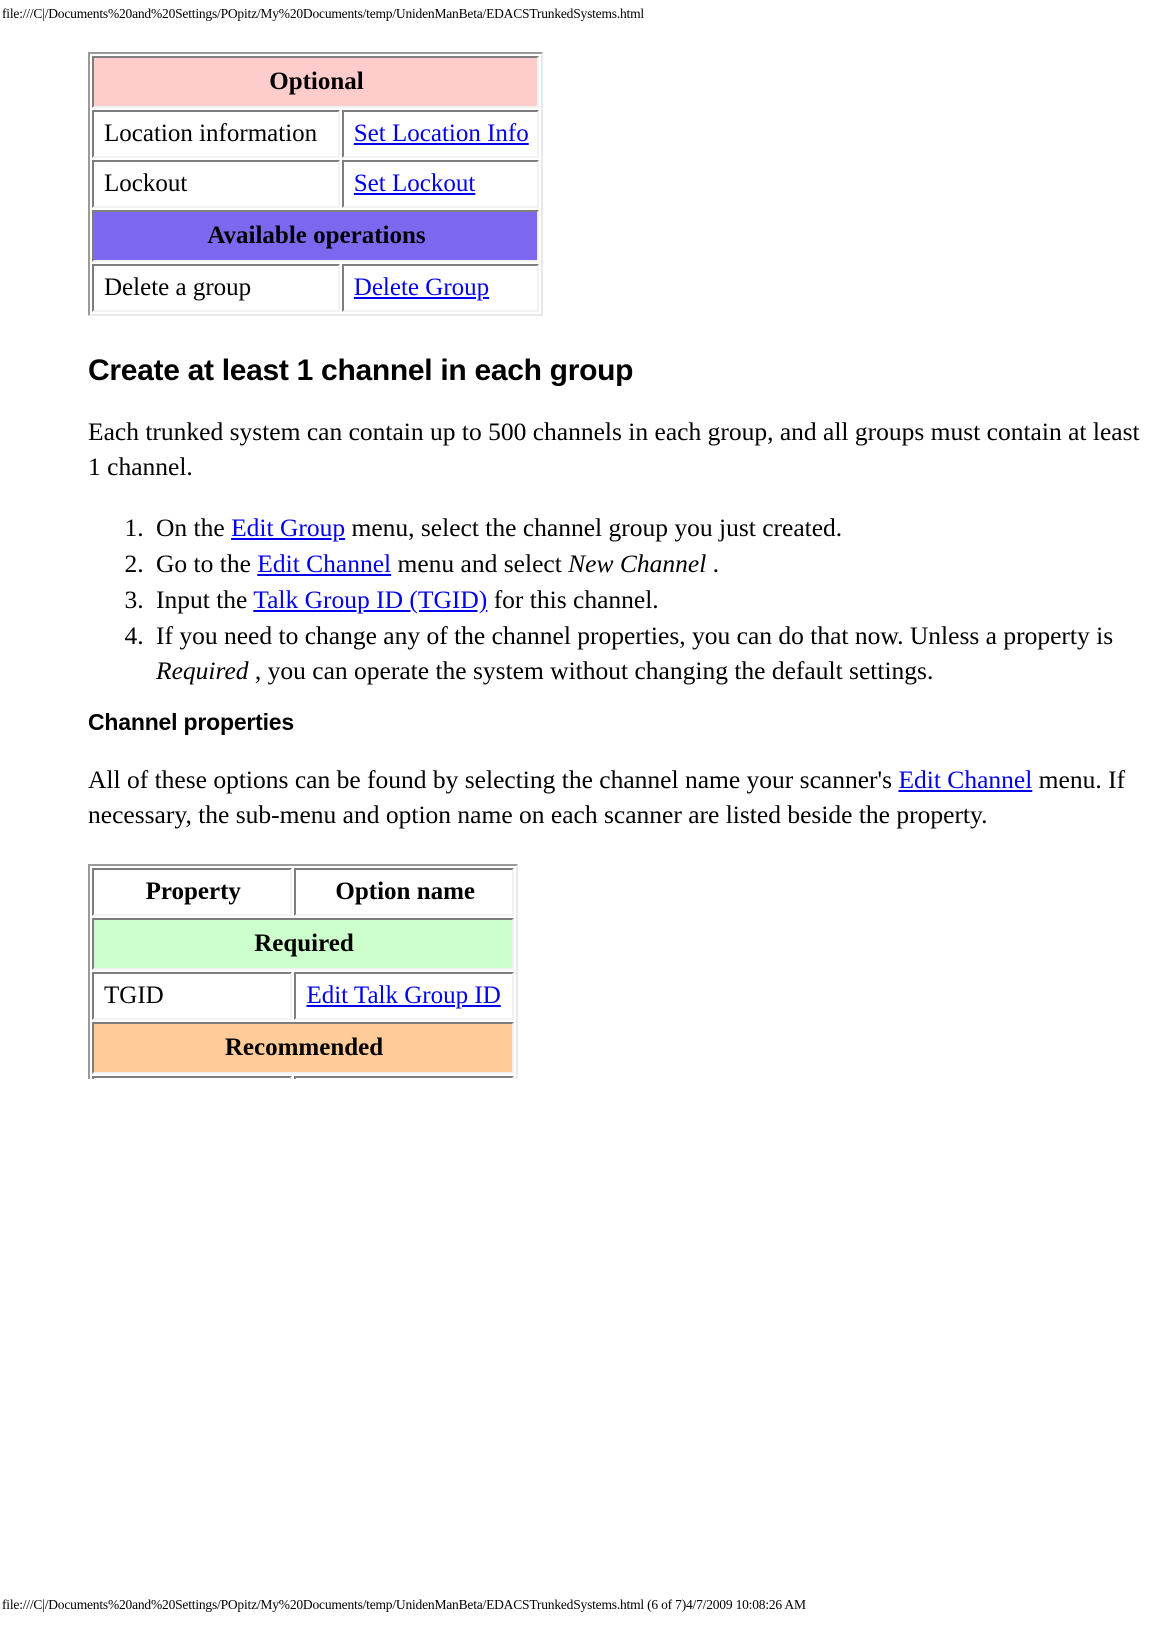 The image size is (1155, 1625). I want to click on table-row: Property Option name, so click(303, 892).